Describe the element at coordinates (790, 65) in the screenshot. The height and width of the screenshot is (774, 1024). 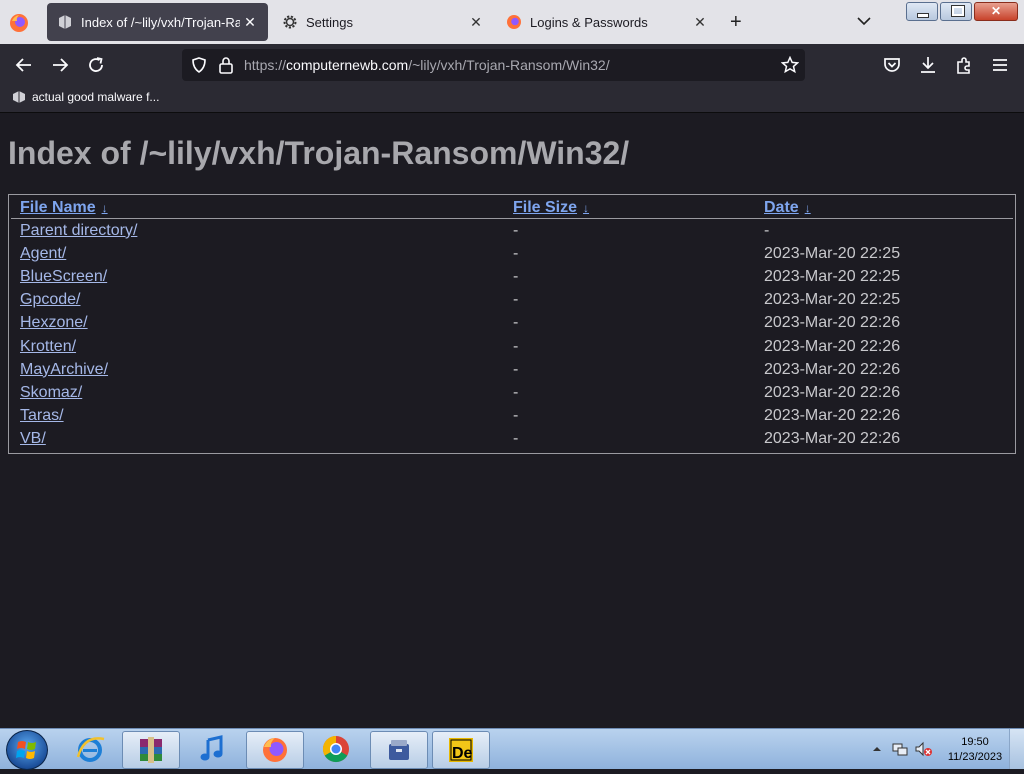
I see `bookmark-star-icon` at that location.